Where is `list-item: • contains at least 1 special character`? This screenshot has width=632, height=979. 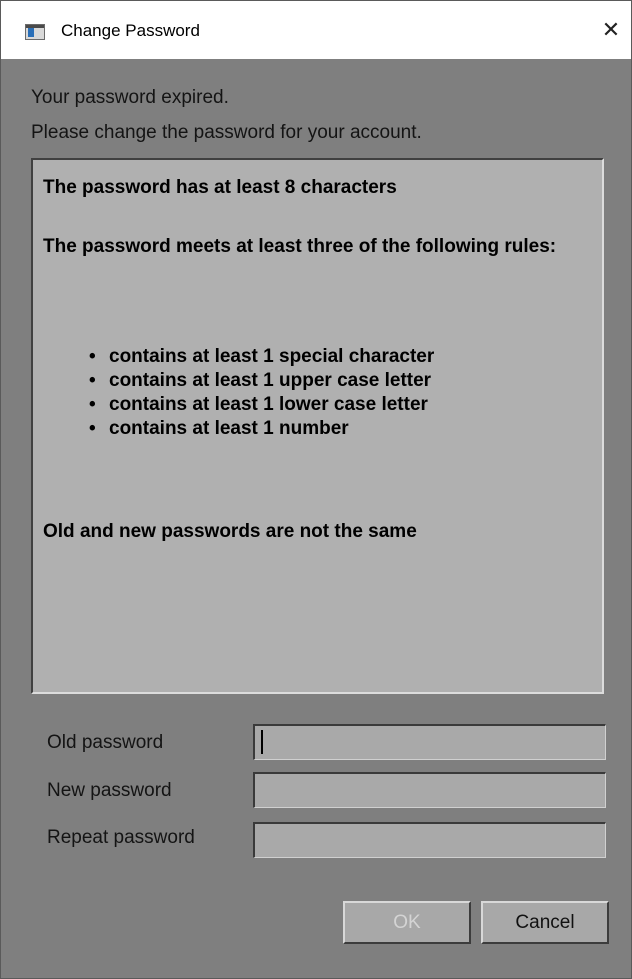
list-item: • contains at least 1 special character is located at coordinates (261, 357).